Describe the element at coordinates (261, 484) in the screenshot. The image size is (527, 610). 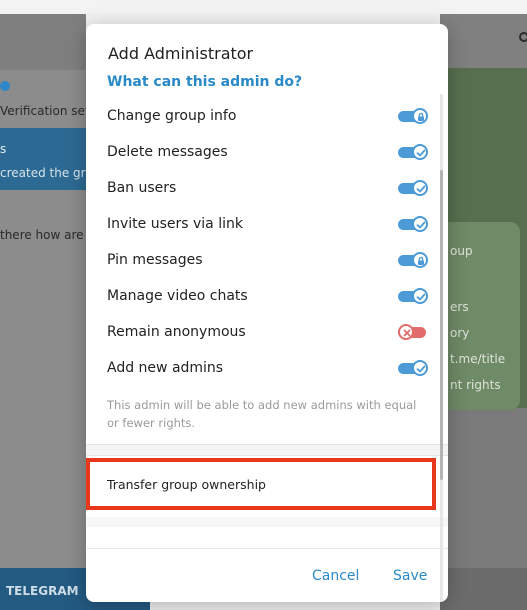
I see `highlight-box` at that location.